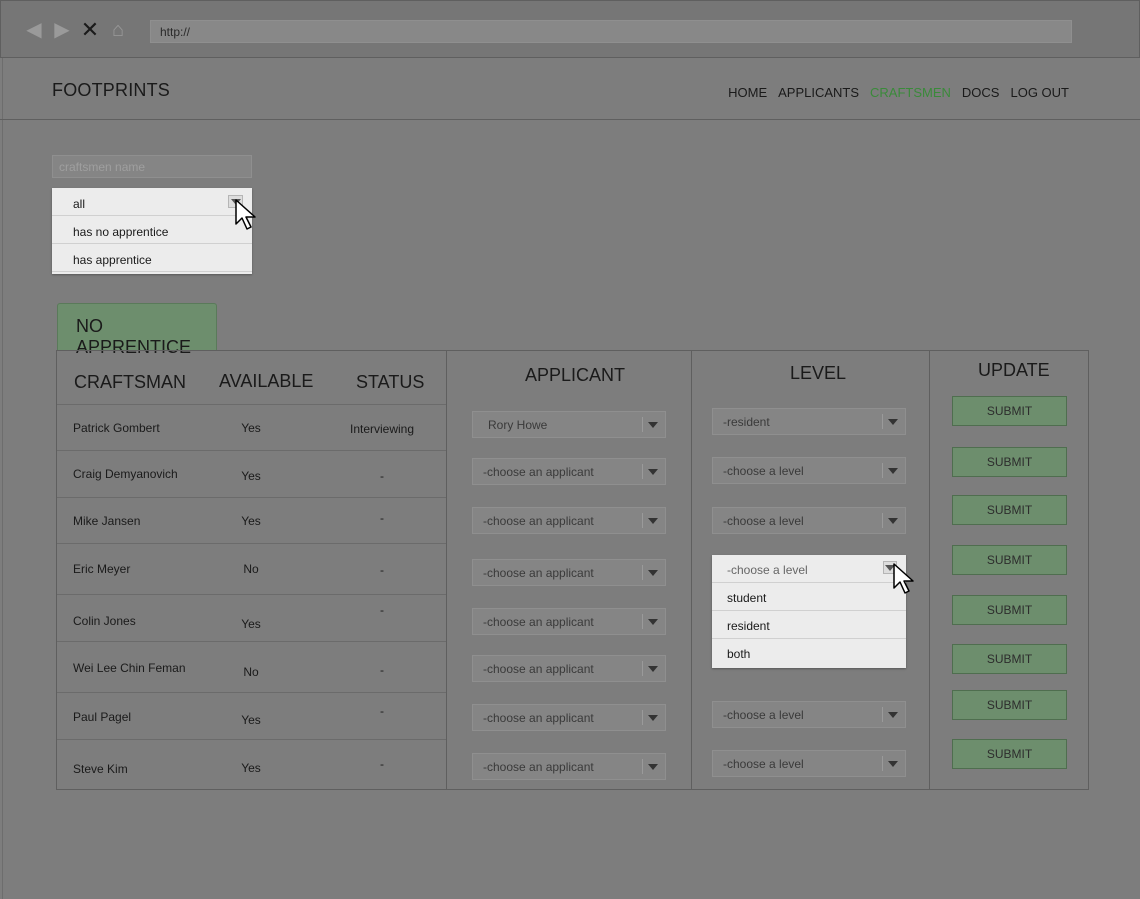 The image size is (1140, 899). What do you see at coordinates (111, 90) in the screenshot?
I see `brand-logo: FOOTPRINTS` at bounding box center [111, 90].